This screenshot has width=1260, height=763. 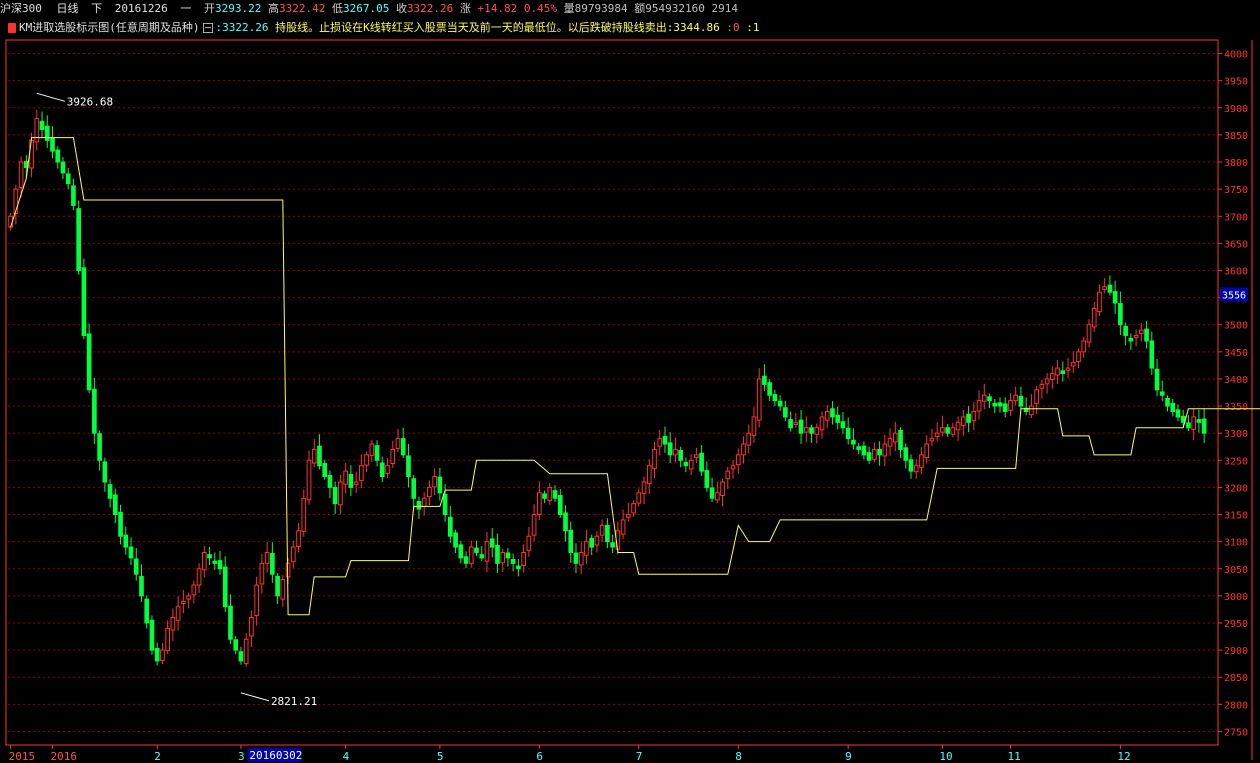 I want to click on x-tick-label: 2016, so click(x=63, y=756).